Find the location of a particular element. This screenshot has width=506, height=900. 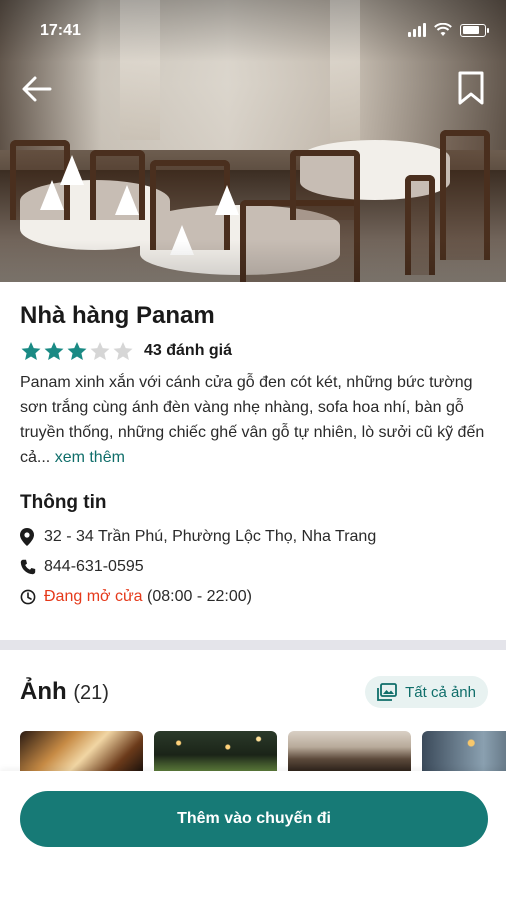

phone-icon is located at coordinates (32, 567).